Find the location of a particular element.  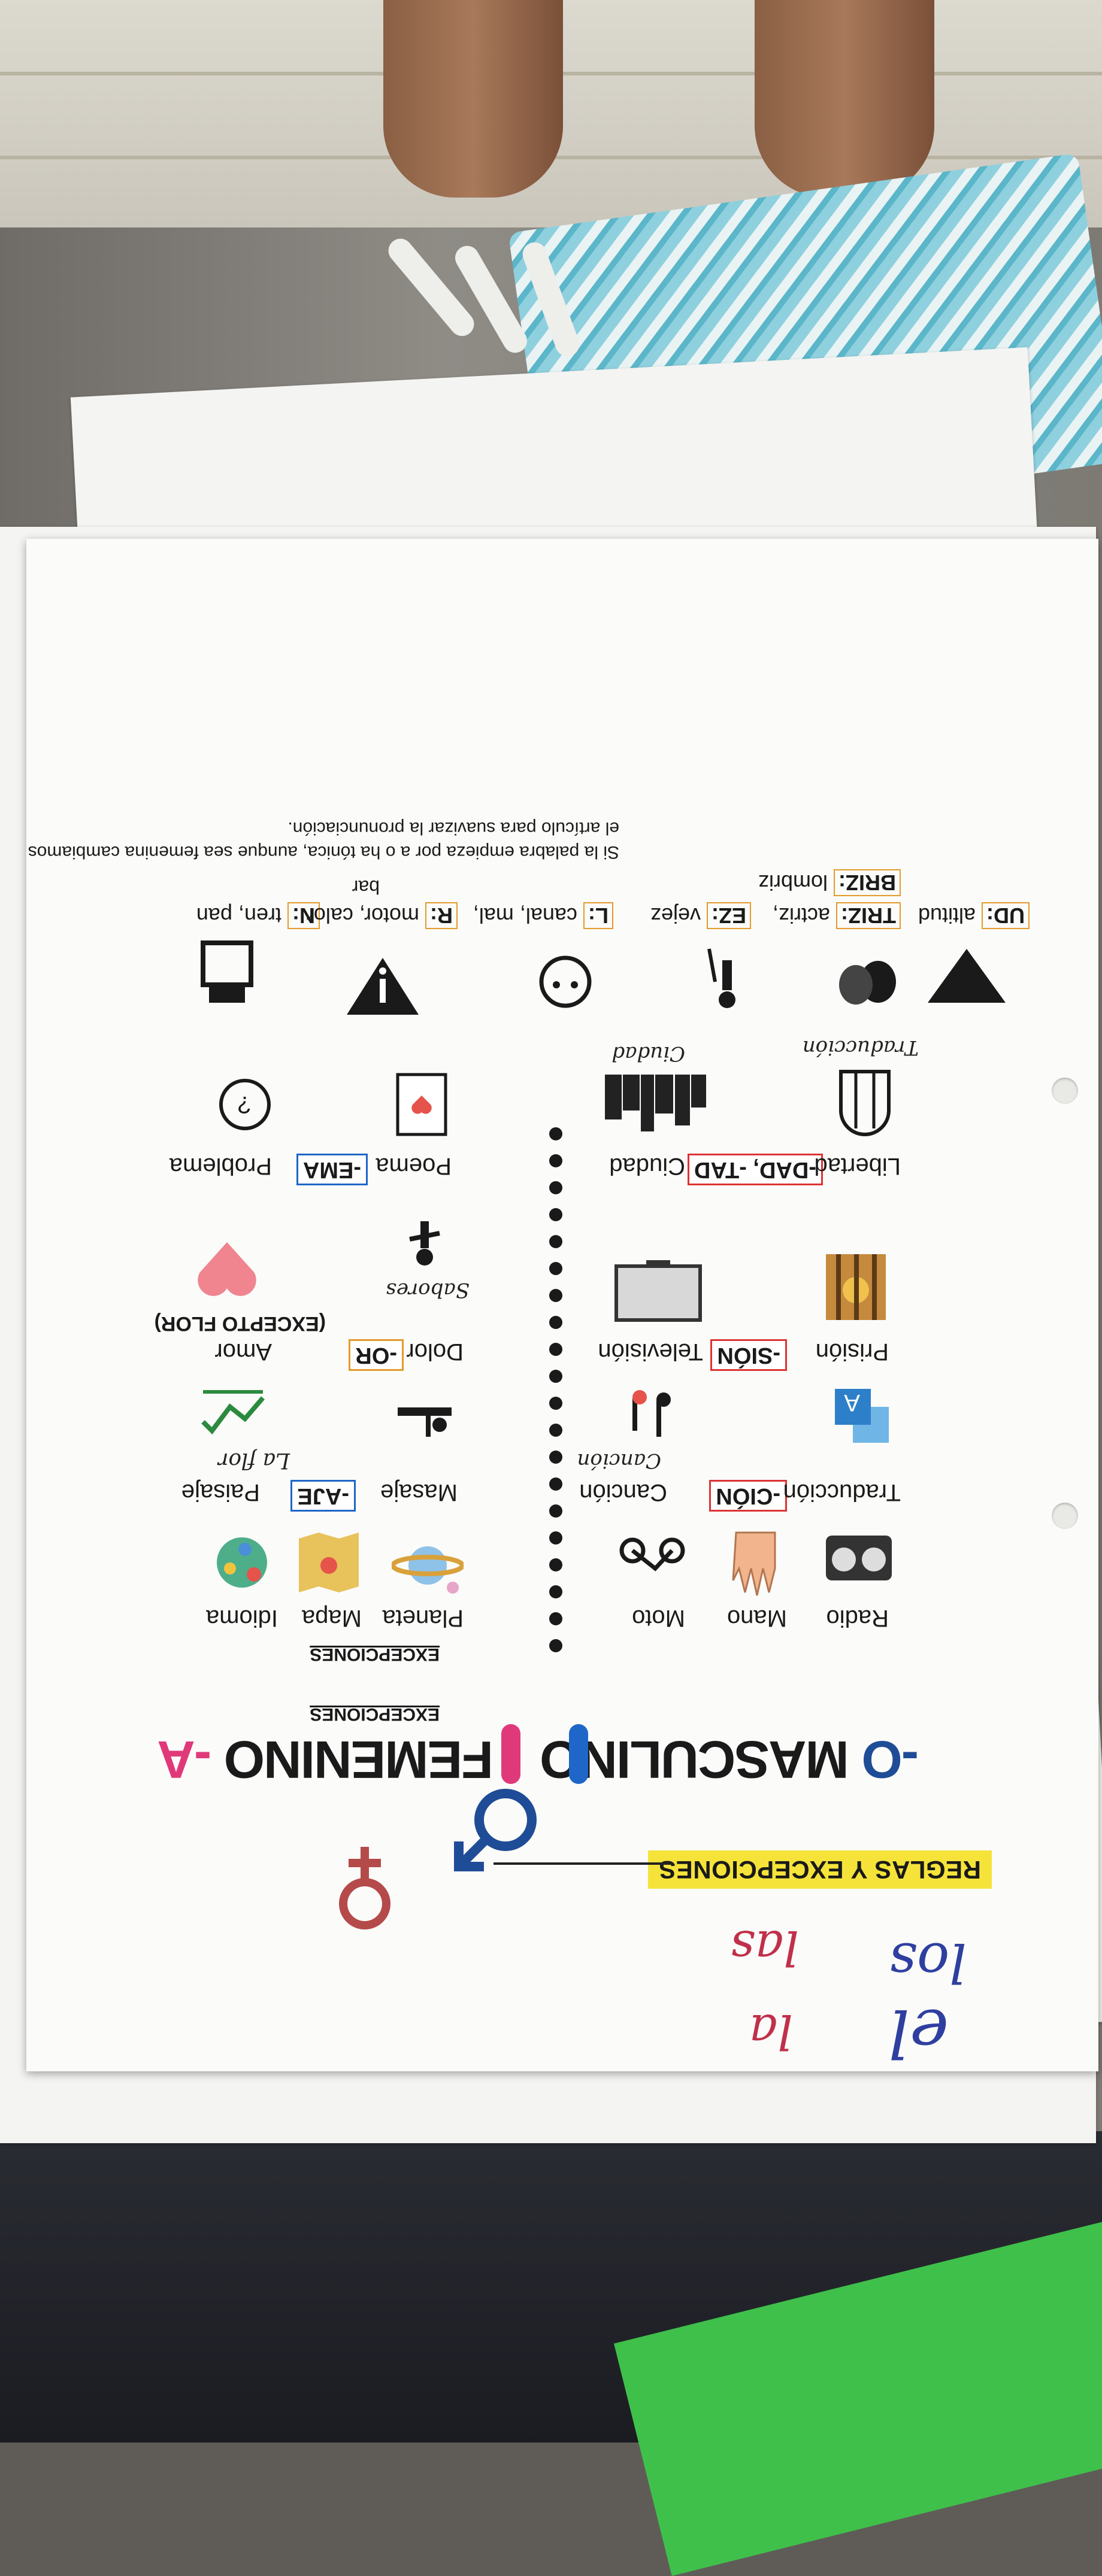

hand-note-traduccion: Traducción is located at coordinates (860, 1048).